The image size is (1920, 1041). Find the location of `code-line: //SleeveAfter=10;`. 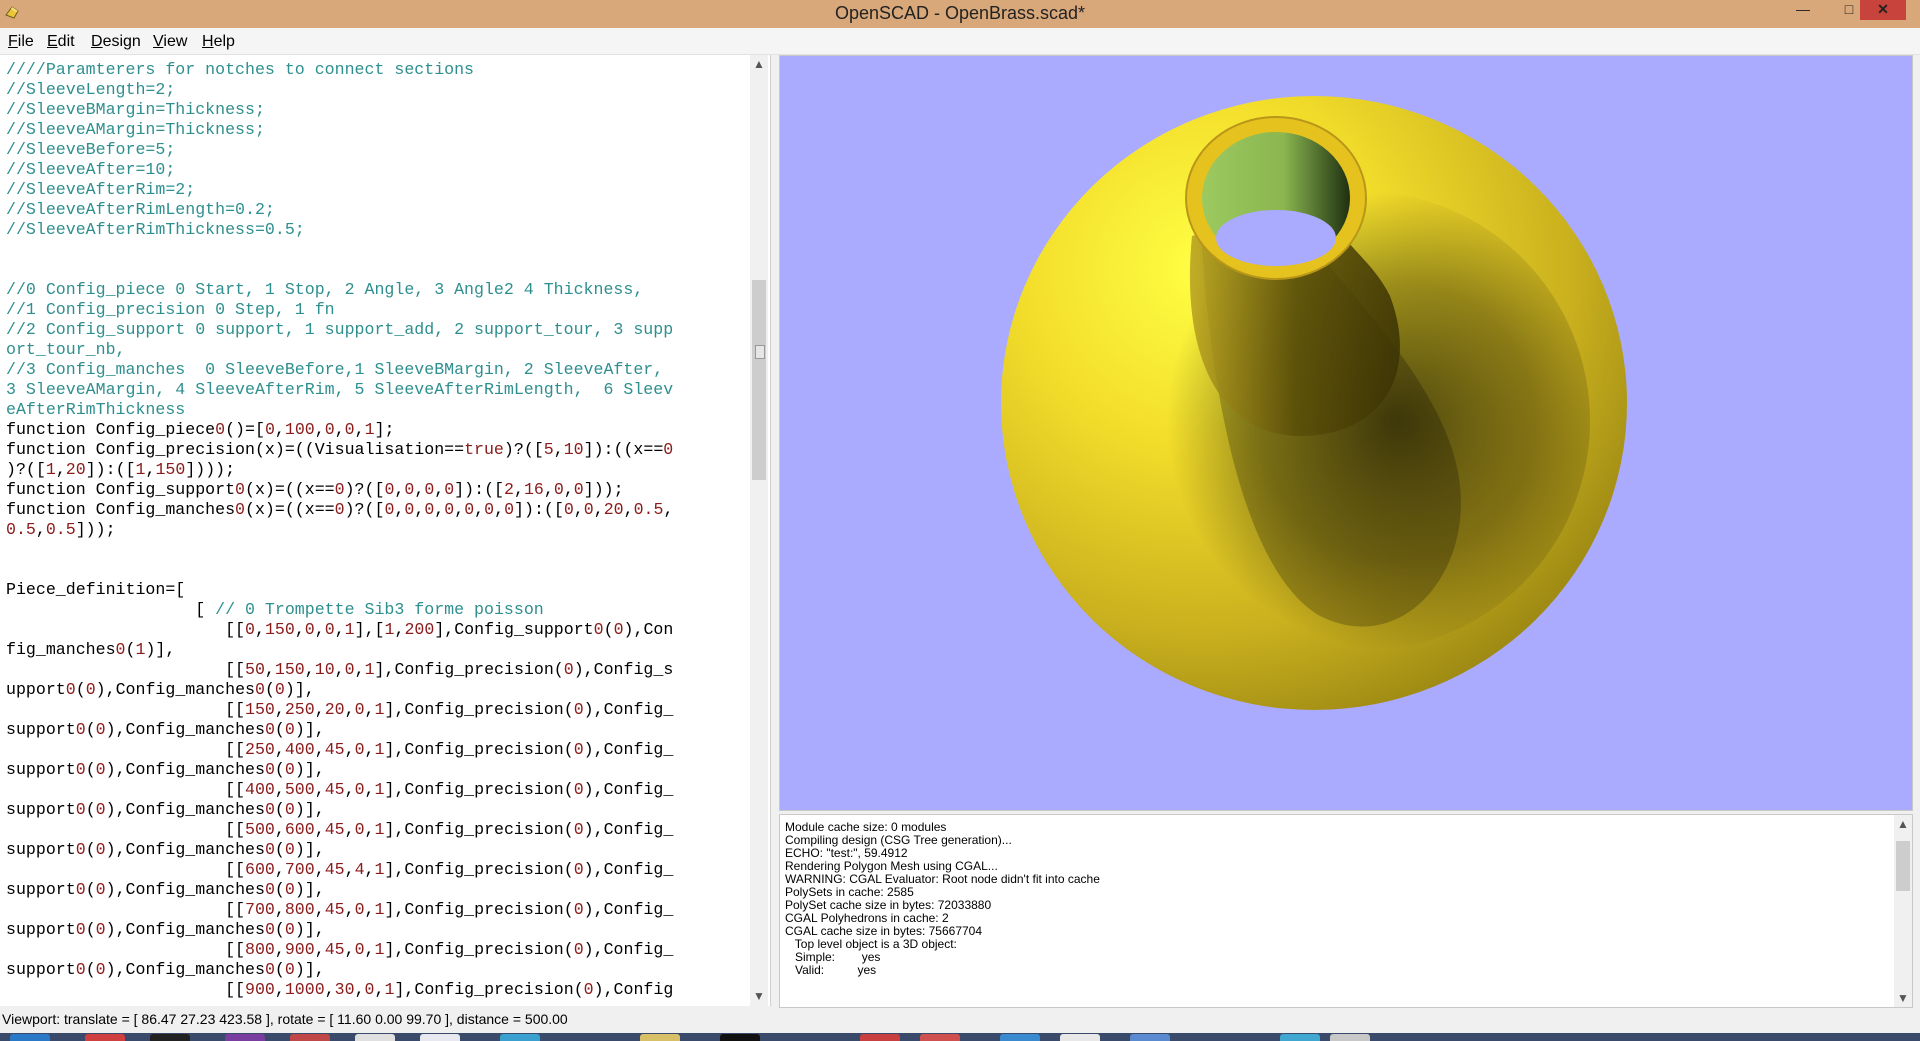

code-line: //SleeveAfter=10; is located at coordinates (376, 170).